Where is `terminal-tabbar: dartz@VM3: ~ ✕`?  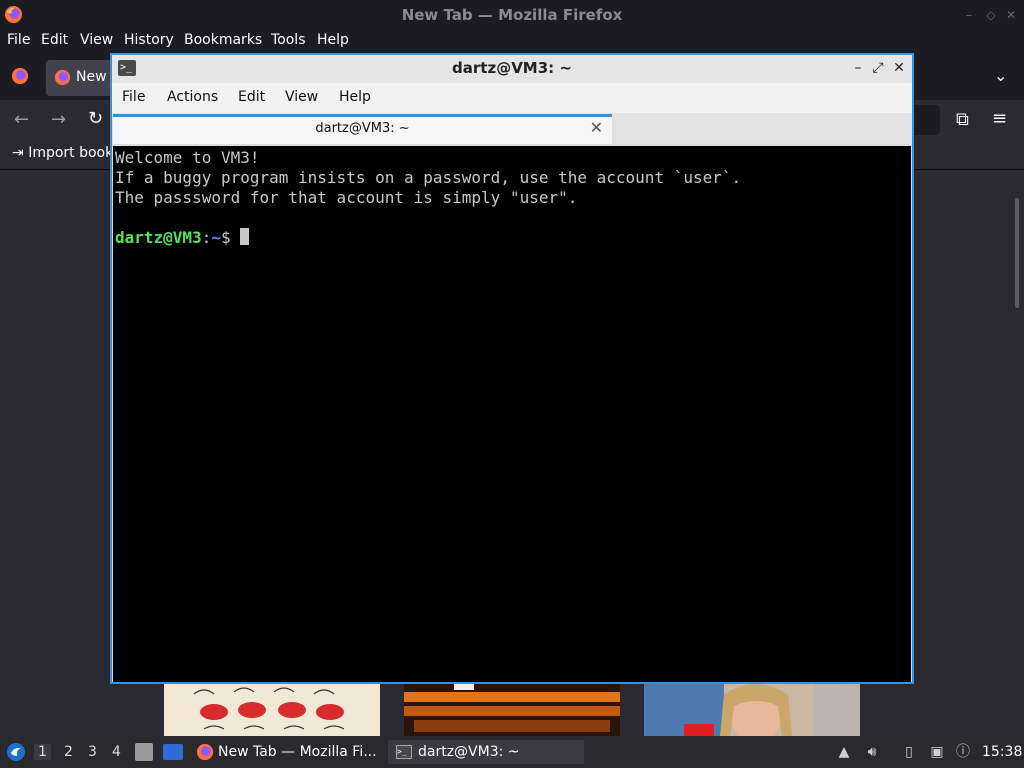
terminal-tabbar: dartz@VM3: ~ ✕ is located at coordinates (512, 128).